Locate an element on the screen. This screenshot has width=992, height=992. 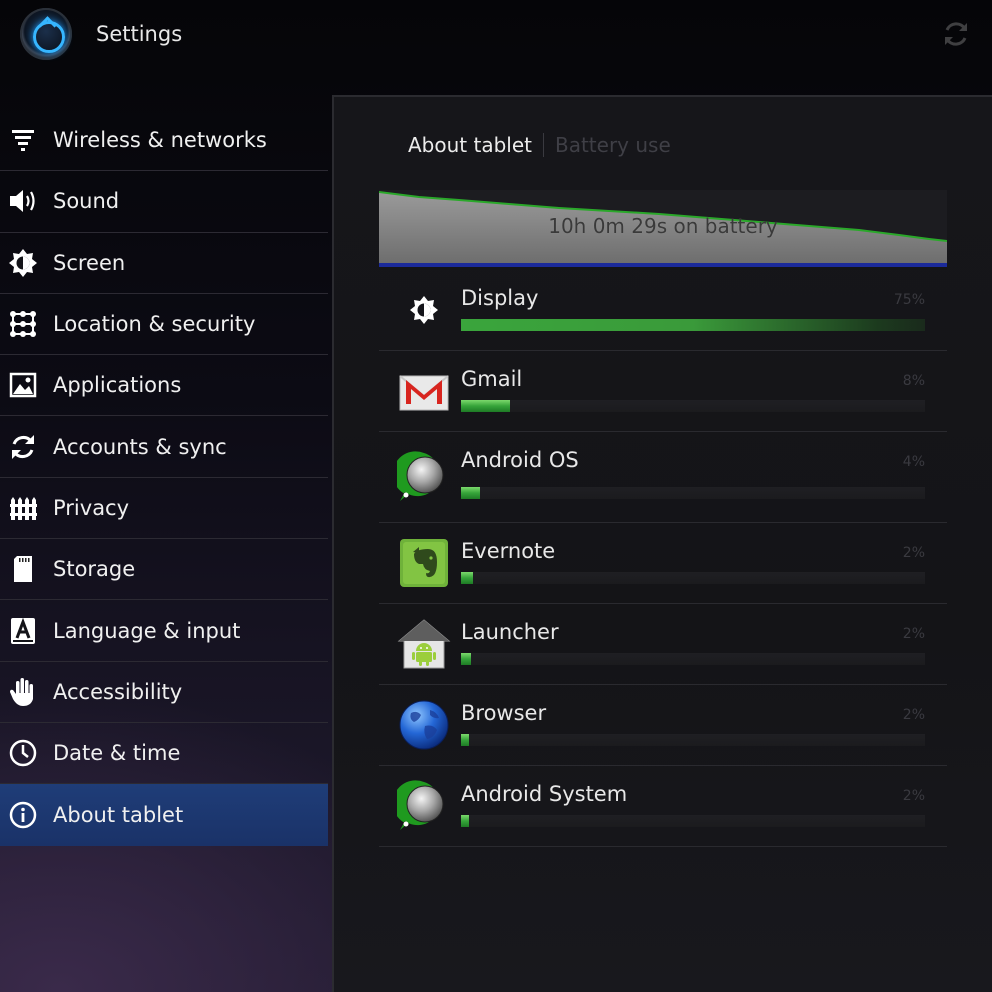
sidebar-item-label: Sound is located at coordinates (86, 201).